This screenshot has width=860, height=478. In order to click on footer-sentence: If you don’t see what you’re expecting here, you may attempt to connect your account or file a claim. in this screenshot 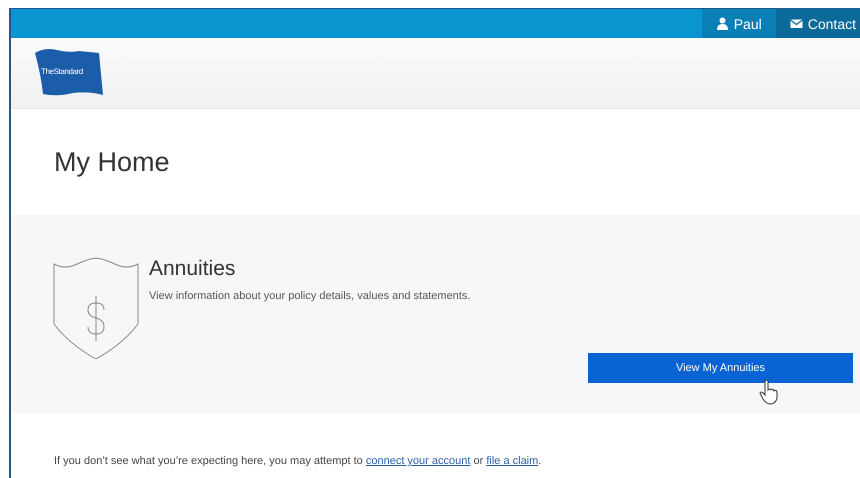, I will do `click(298, 461)`.